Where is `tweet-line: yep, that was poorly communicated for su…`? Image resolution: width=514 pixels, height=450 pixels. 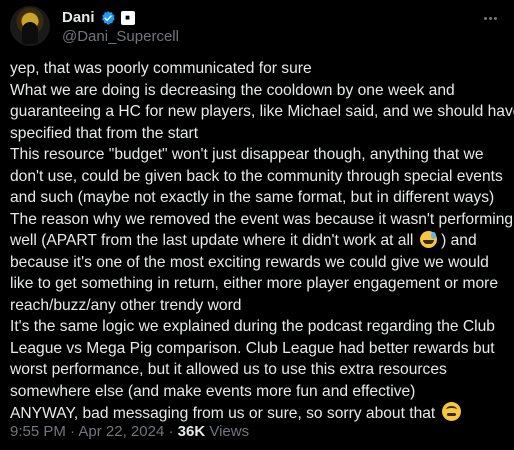
tweet-line: yep, that was poorly communicated for su… is located at coordinates (161, 68).